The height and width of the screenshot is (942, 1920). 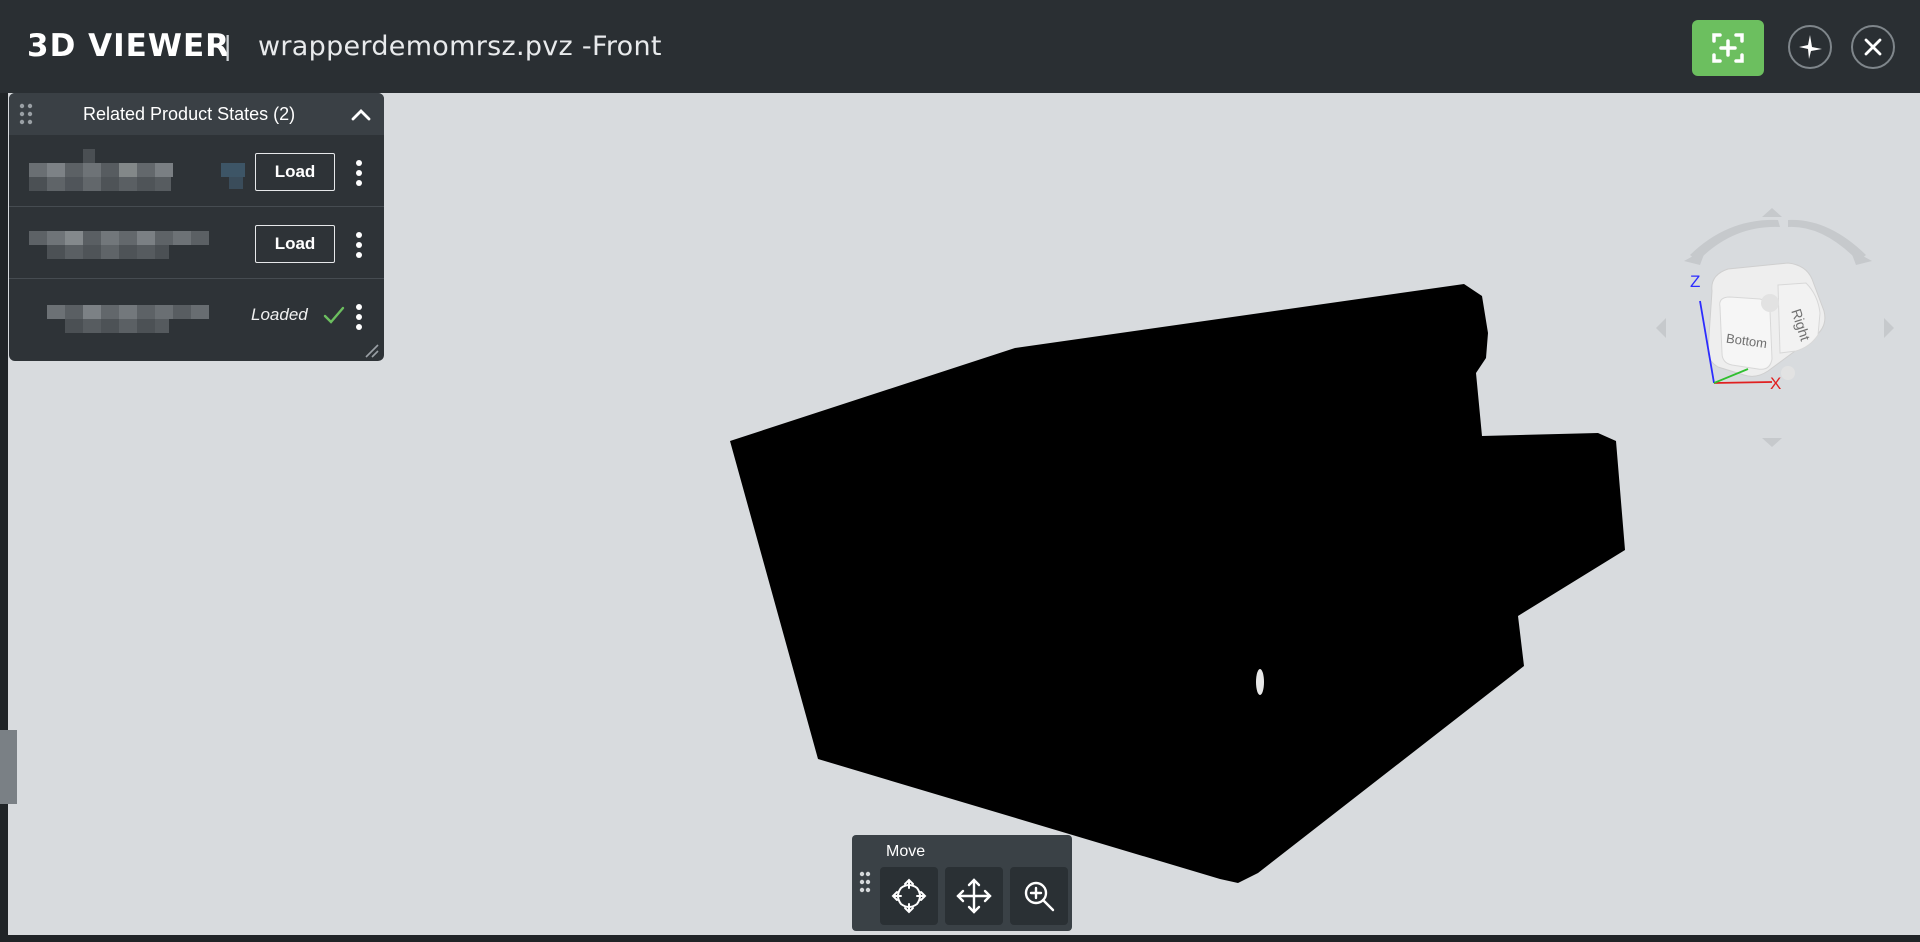 What do you see at coordinates (1695, 281) in the screenshot?
I see `axis-z-label: Z` at bounding box center [1695, 281].